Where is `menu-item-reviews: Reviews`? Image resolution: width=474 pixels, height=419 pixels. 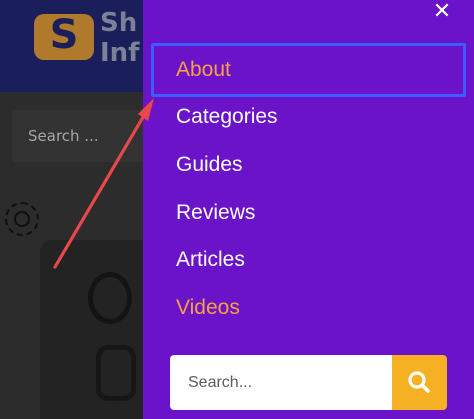 menu-item-reviews: Reviews is located at coordinates (215, 213).